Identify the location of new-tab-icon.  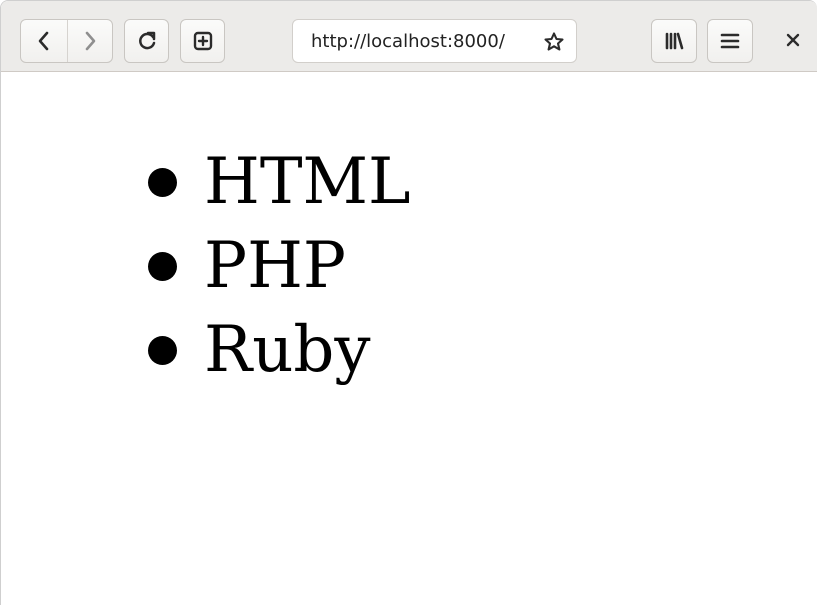
(202, 41).